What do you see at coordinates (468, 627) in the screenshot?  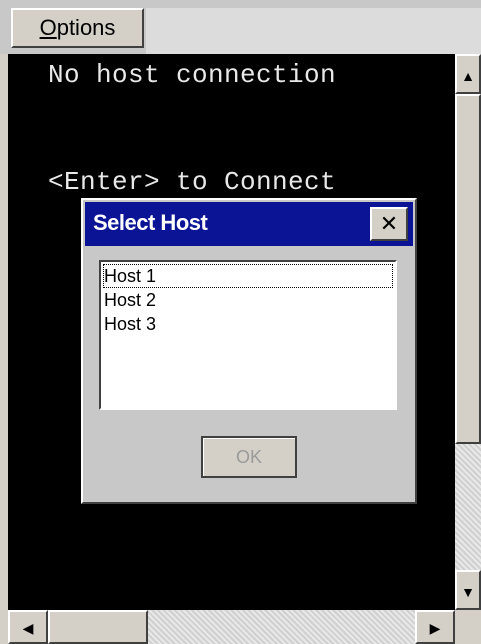 I see `scrollbar-corner` at bounding box center [468, 627].